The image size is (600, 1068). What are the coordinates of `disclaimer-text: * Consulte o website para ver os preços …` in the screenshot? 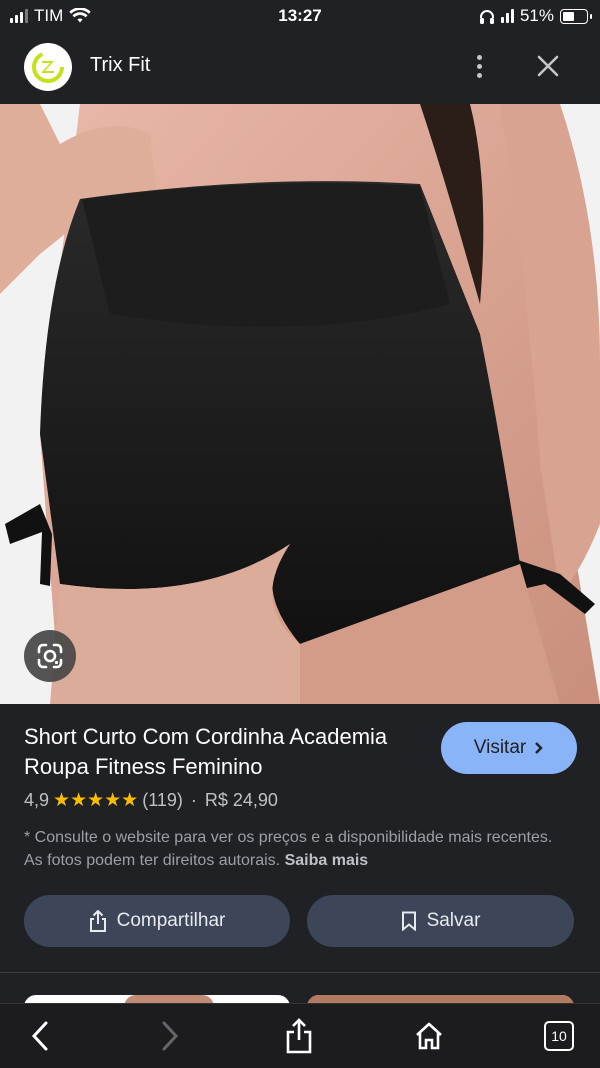 It's located at (294, 849).